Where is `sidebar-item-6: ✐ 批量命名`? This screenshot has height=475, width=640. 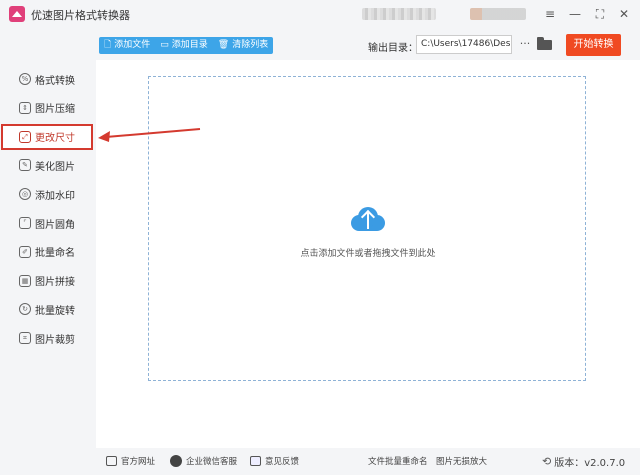 sidebar-item-6: ✐ 批量命名 is located at coordinates (48, 252).